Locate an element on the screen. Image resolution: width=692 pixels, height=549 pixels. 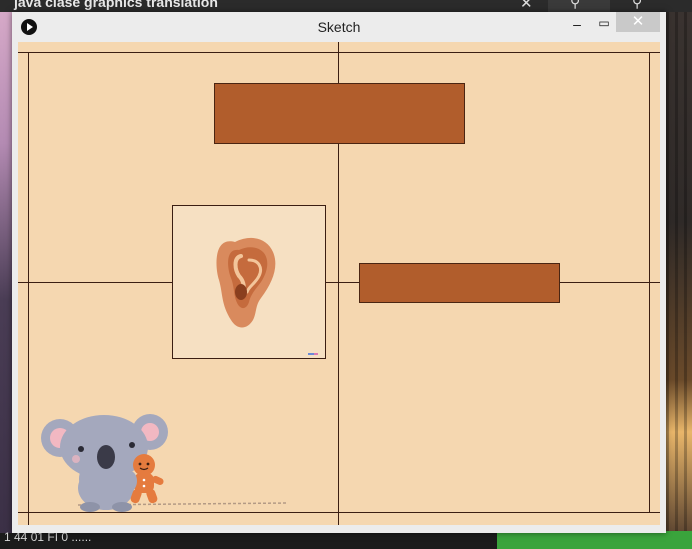
frame-line-left is located at coordinates (28, 288).